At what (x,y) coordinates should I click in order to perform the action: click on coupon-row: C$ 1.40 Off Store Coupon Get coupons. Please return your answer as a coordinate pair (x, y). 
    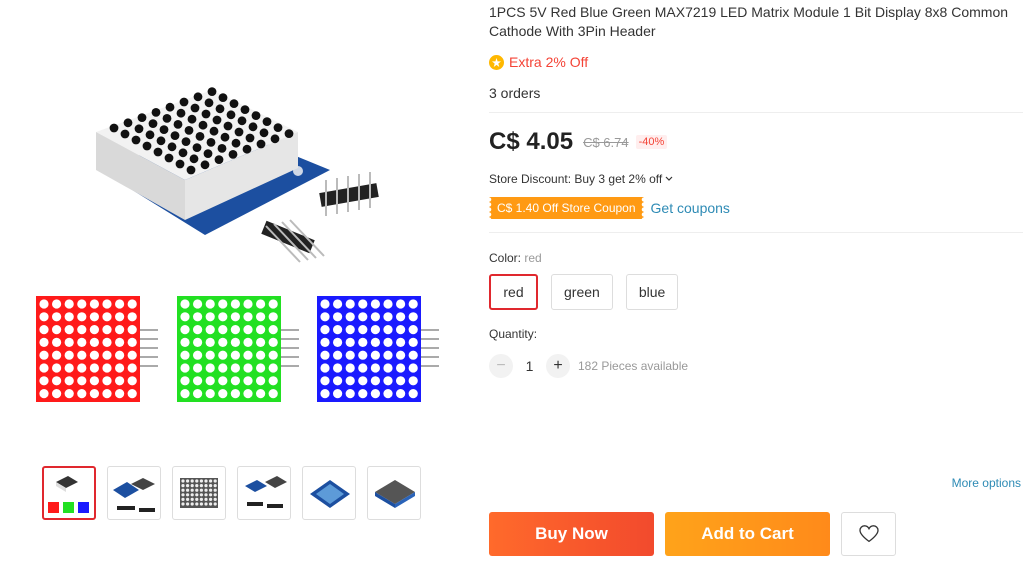
    Looking at the image, I should click on (609, 208).